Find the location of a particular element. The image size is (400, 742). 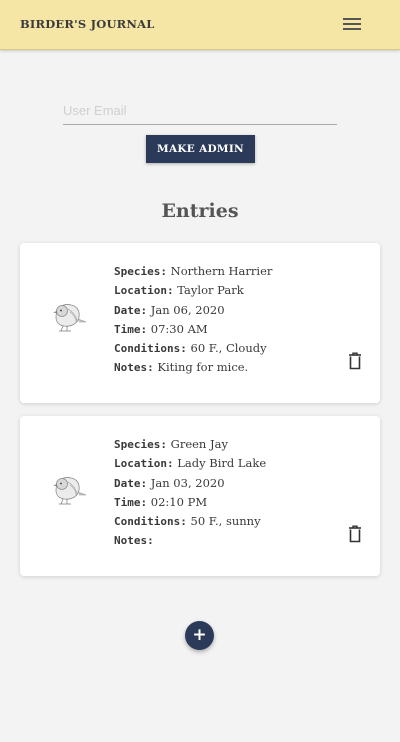

notes-row: Notes: is located at coordinates (234, 542).